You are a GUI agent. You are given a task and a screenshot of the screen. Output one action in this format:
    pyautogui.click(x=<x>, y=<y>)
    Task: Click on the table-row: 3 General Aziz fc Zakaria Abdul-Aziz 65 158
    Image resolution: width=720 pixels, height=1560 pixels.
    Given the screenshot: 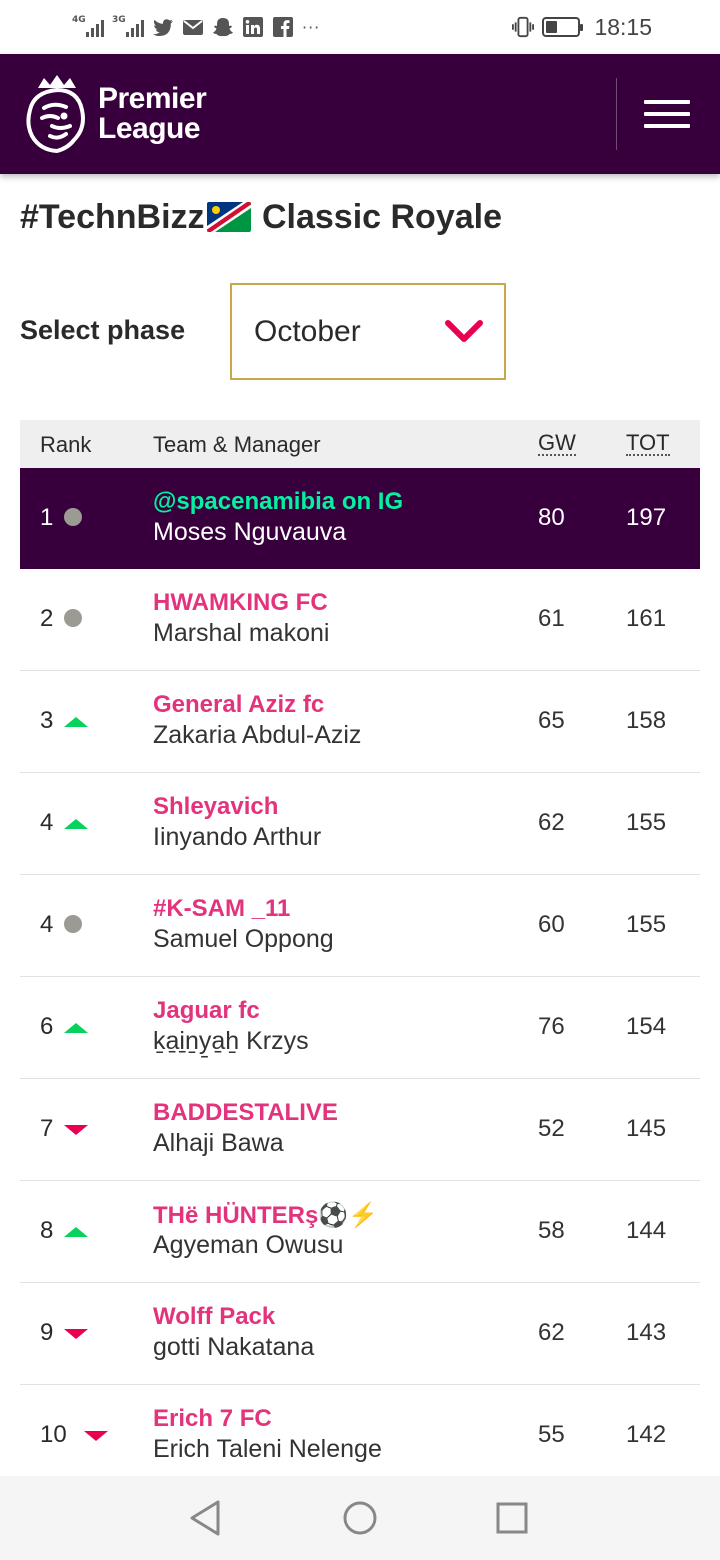 What is the action you would take?
    pyautogui.click(x=360, y=722)
    